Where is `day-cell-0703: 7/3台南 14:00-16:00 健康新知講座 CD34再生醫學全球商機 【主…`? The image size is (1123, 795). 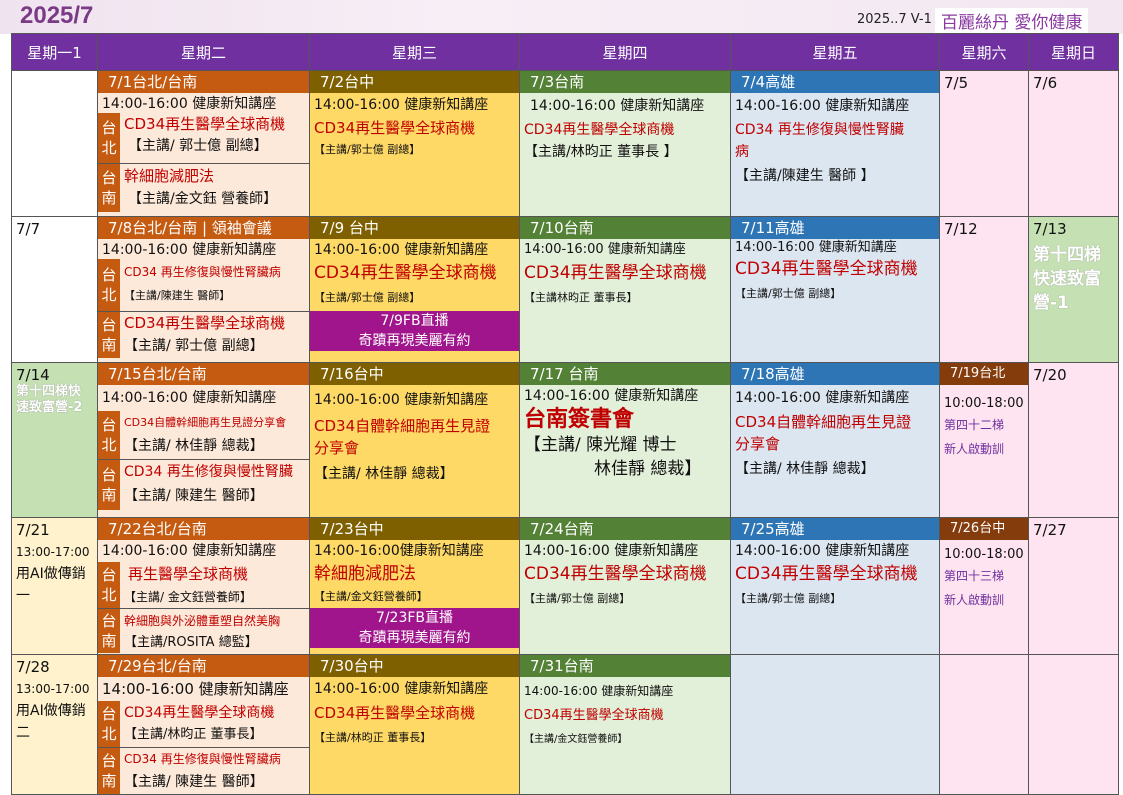
day-cell-0703: 7/3台南 14:00-16:00 健康新知講座 CD34再生醫學全球商機 【主… is located at coordinates (625, 143).